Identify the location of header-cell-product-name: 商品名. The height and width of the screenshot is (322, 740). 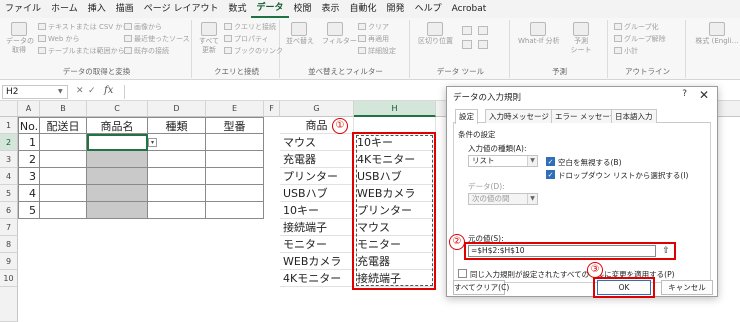
(117, 125).